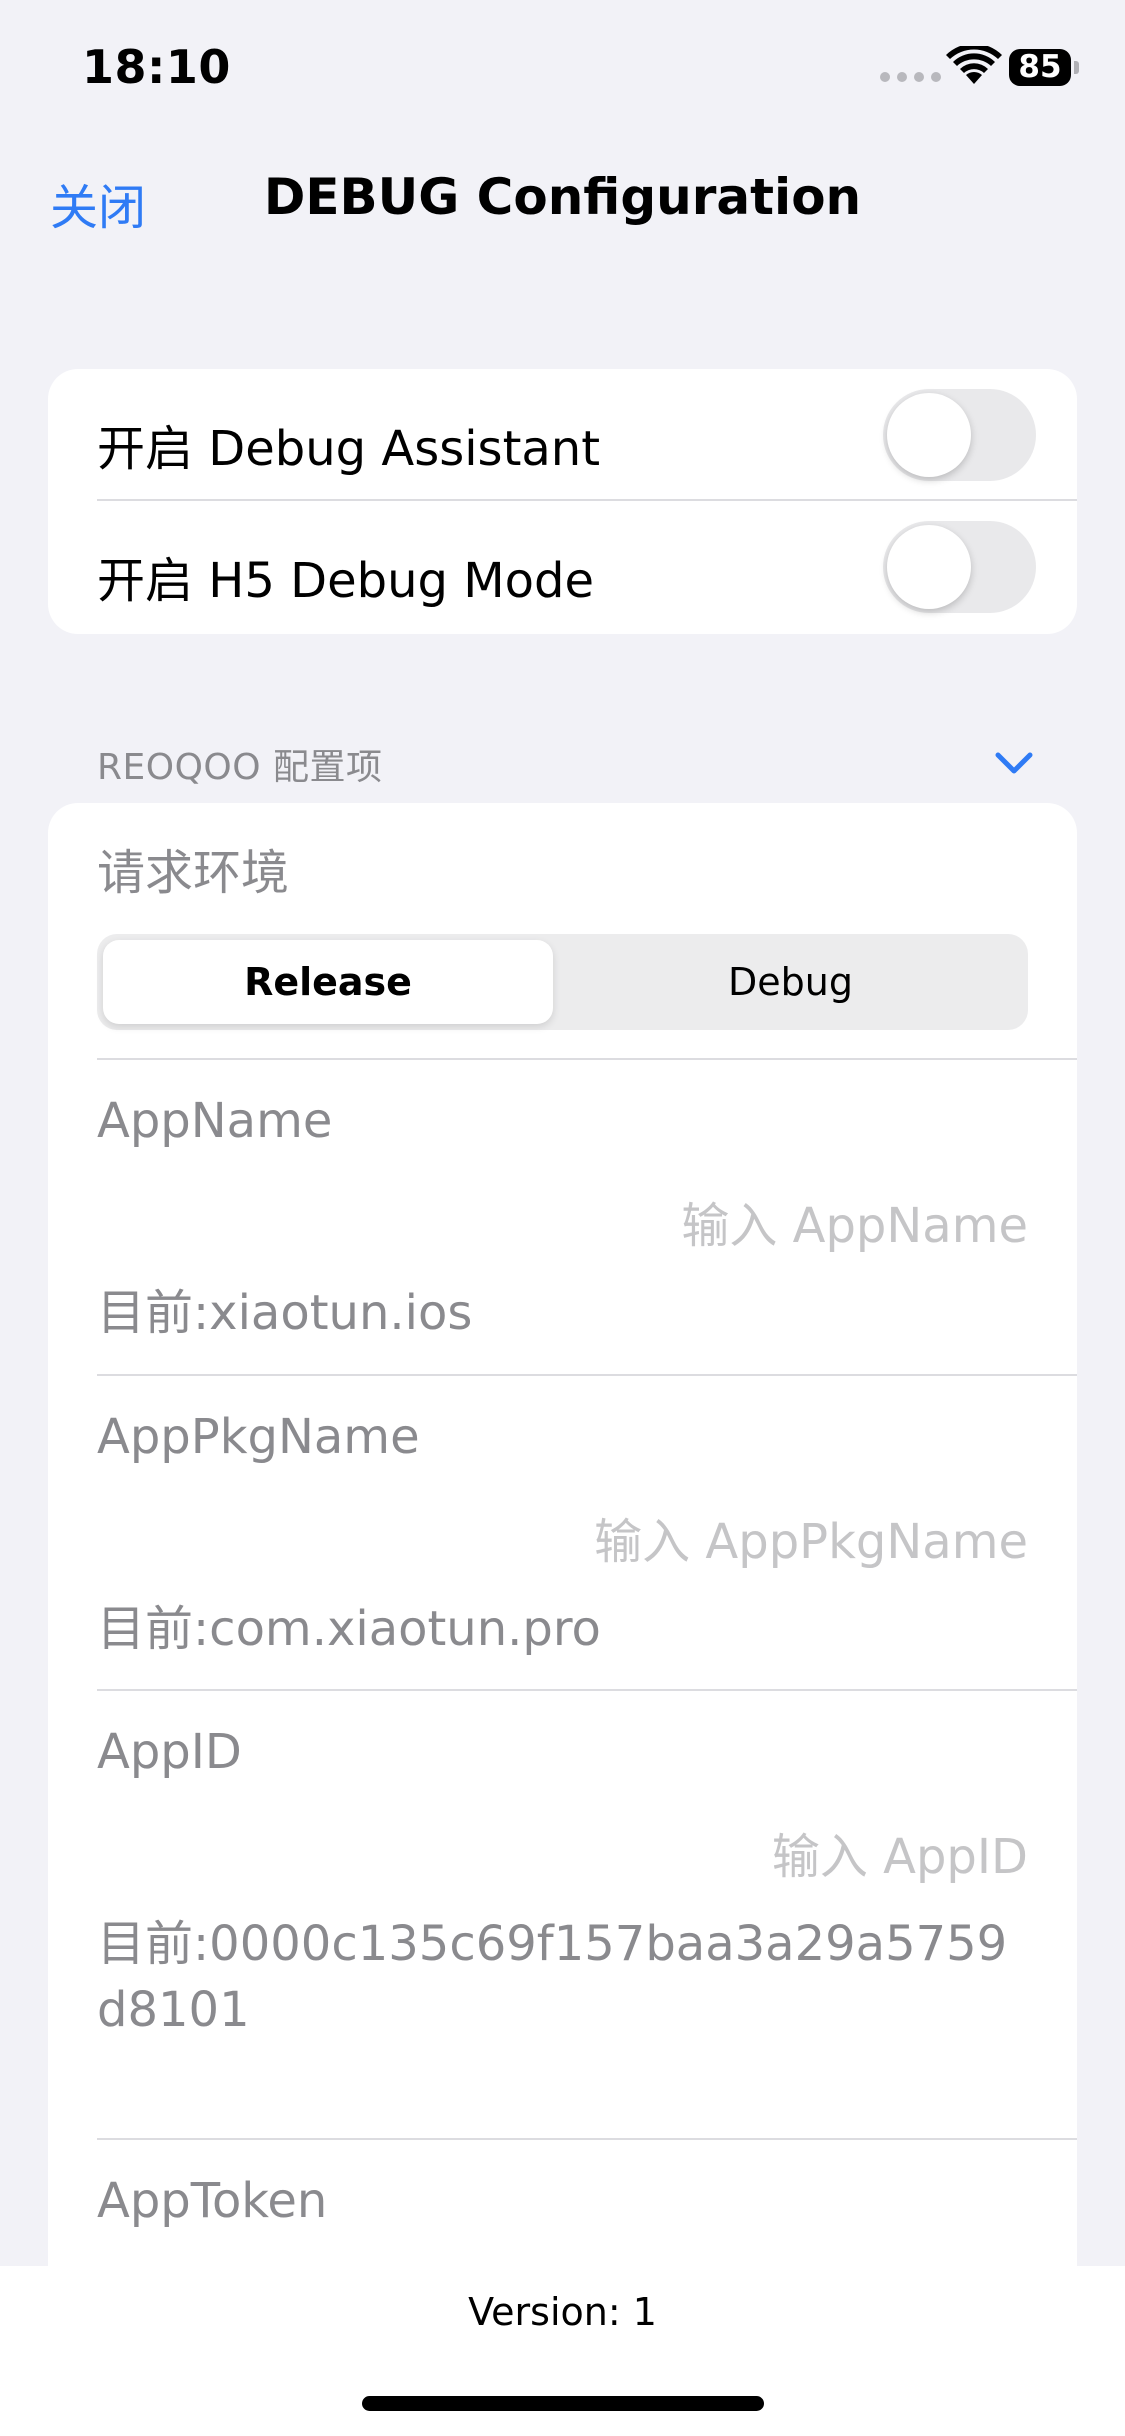  What do you see at coordinates (562, 65) in the screenshot?
I see `status-bar: 18:10 85` at bounding box center [562, 65].